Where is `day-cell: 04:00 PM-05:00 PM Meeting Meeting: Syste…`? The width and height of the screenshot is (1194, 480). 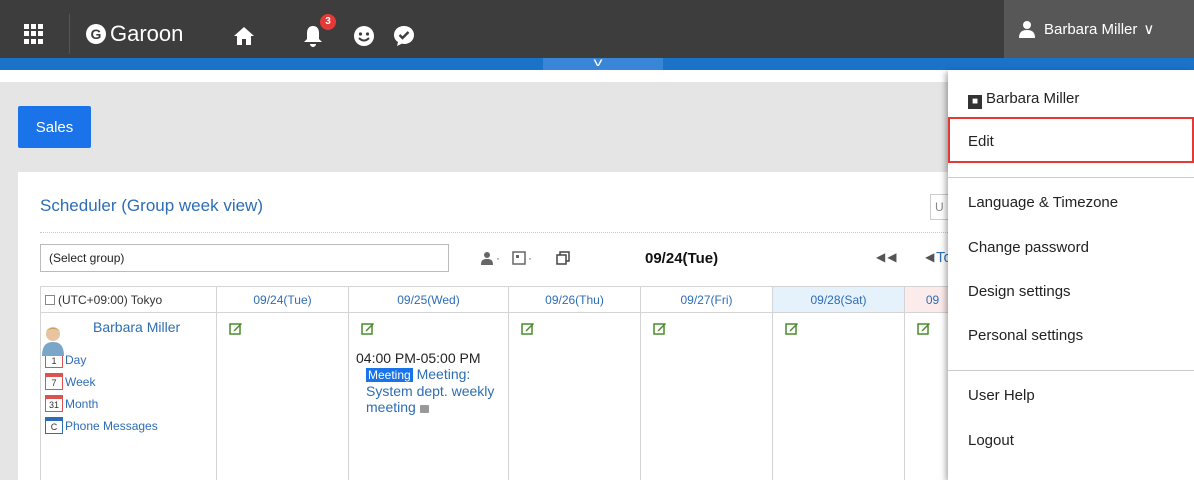
day-cell: 04:00 PM-05:00 PM Meeting Meeting: Syste… is located at coordinates (428, 396).